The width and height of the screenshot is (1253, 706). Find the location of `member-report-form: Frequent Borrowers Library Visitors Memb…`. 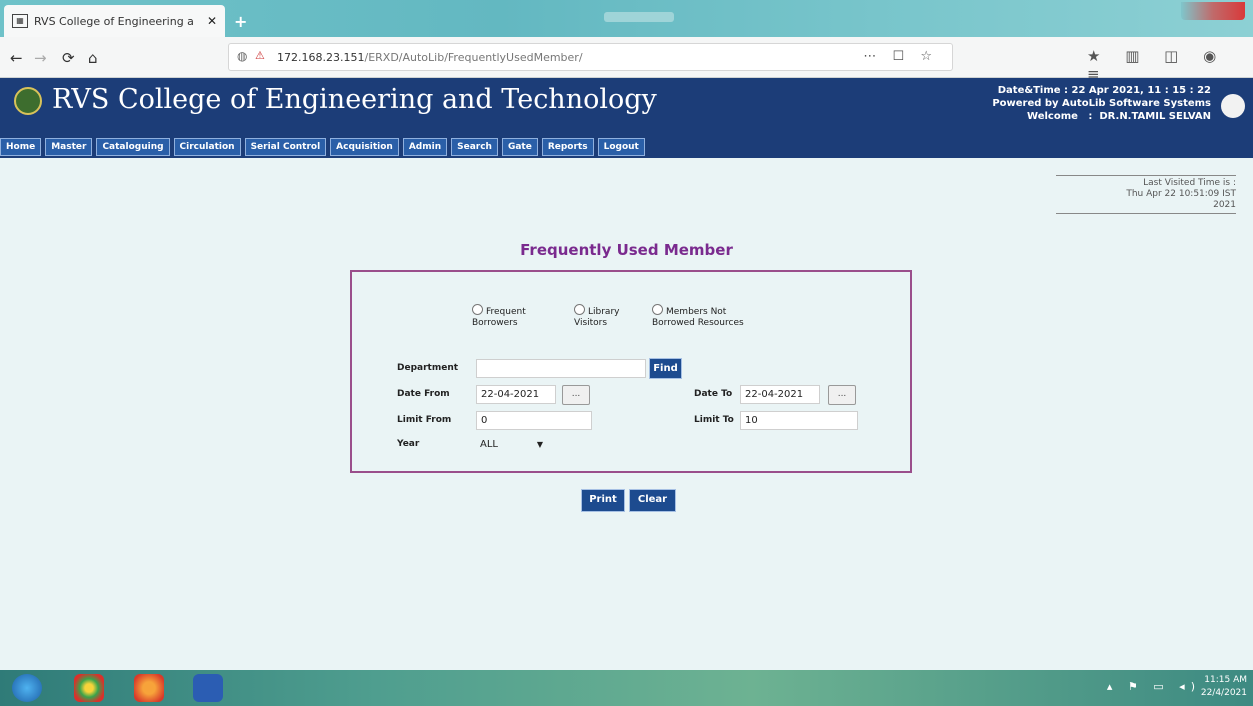

member-report-form: Frequent Borrowers Library Visitors Memb… is located at coordinates (631, 371).